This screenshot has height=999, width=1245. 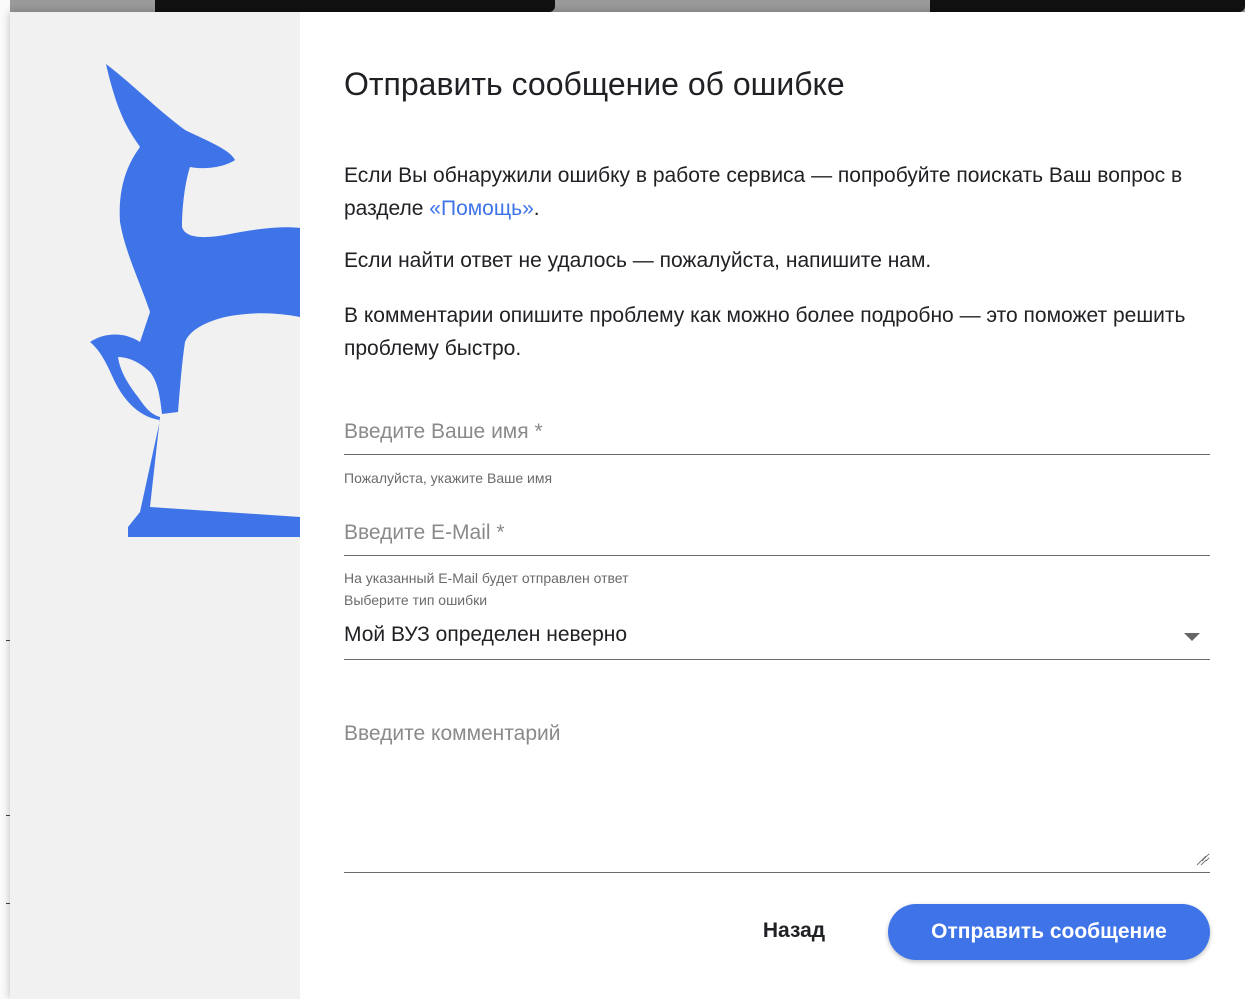 What do you see at coordinates (594, 84) in the screenshot?
I see `dialog-title: Отправить сообщение об ошибке` at bounding box center [594, 84].